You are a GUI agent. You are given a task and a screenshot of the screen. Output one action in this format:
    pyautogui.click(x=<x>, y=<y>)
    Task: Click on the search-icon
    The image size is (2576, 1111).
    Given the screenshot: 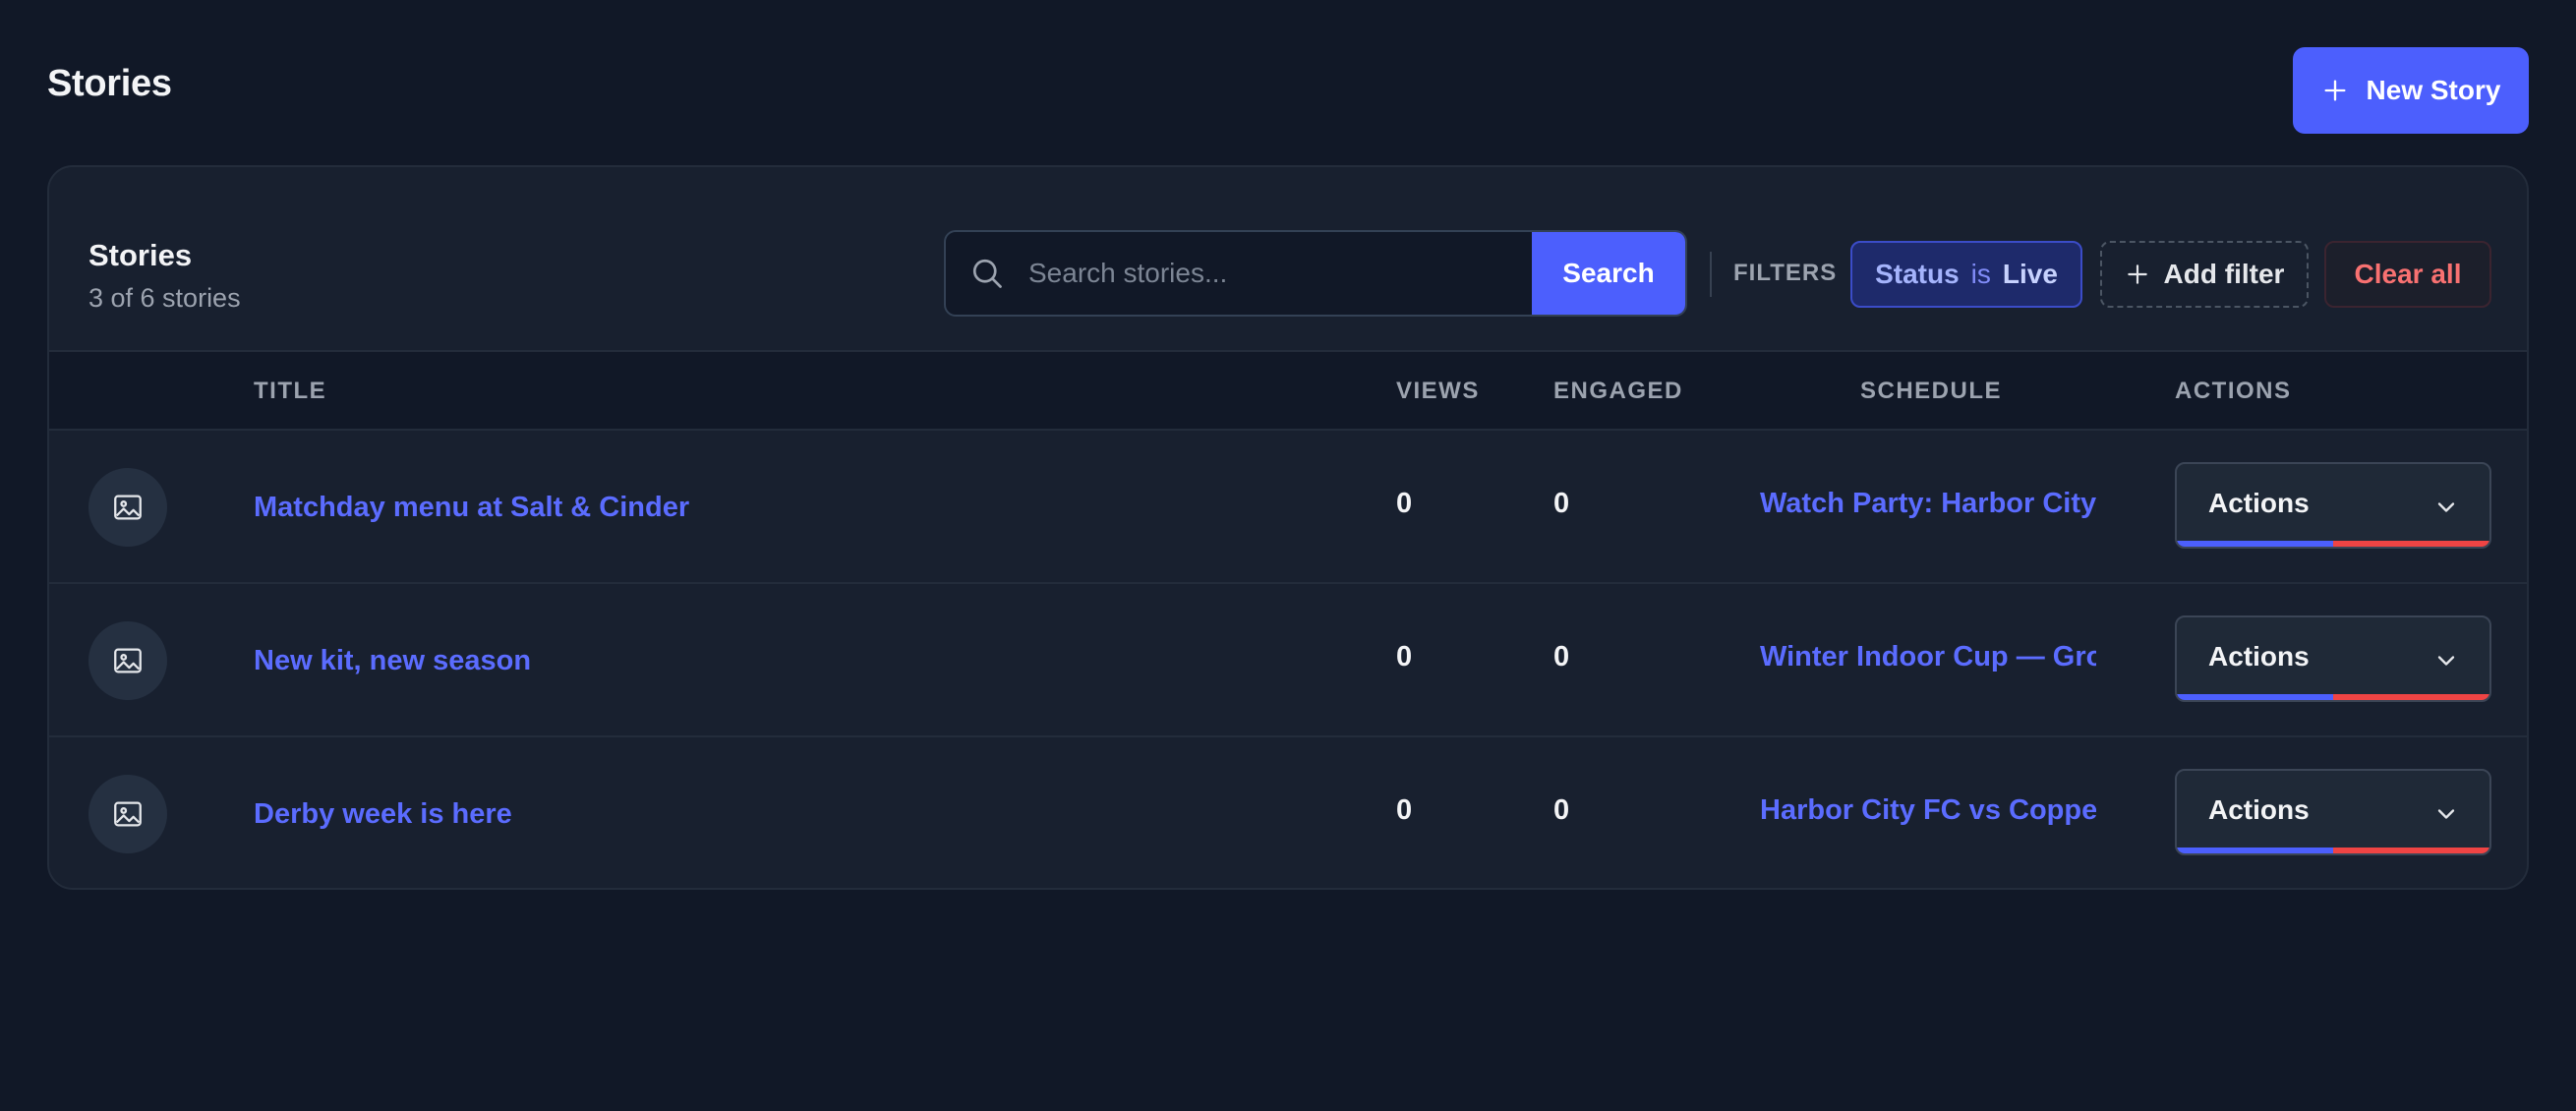 What is the action you would take?
    pyautogui.click(x=987, y=273)
    